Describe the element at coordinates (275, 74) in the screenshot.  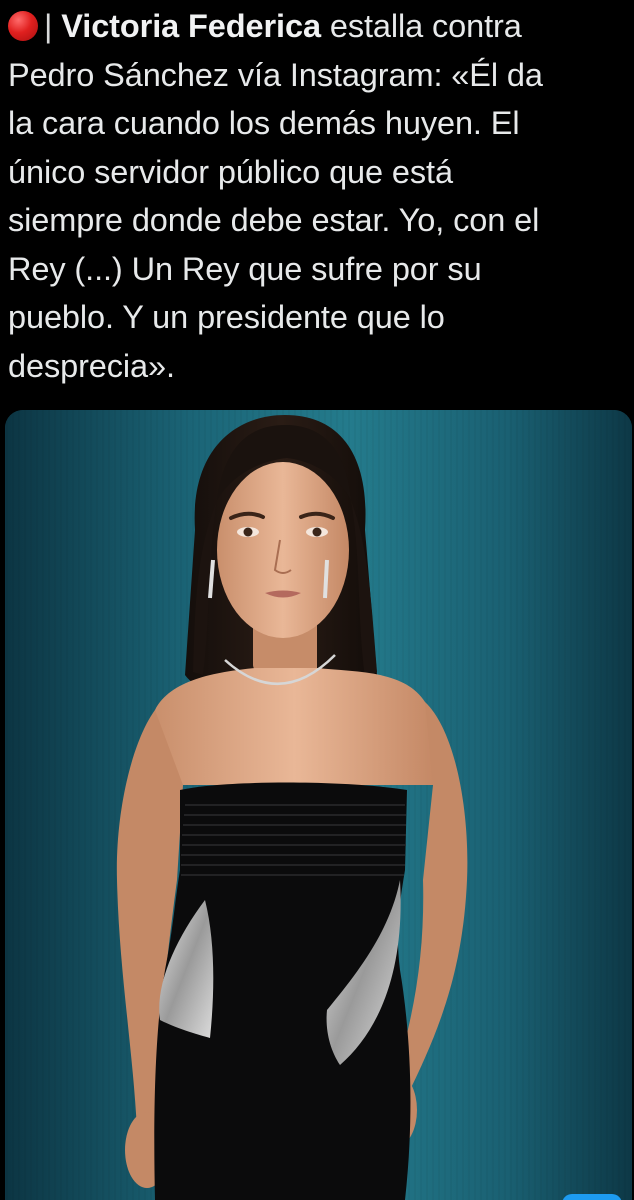
I see `tweet-line-2: Pedro Sánchez vía Instagram: «Él da` at that location.